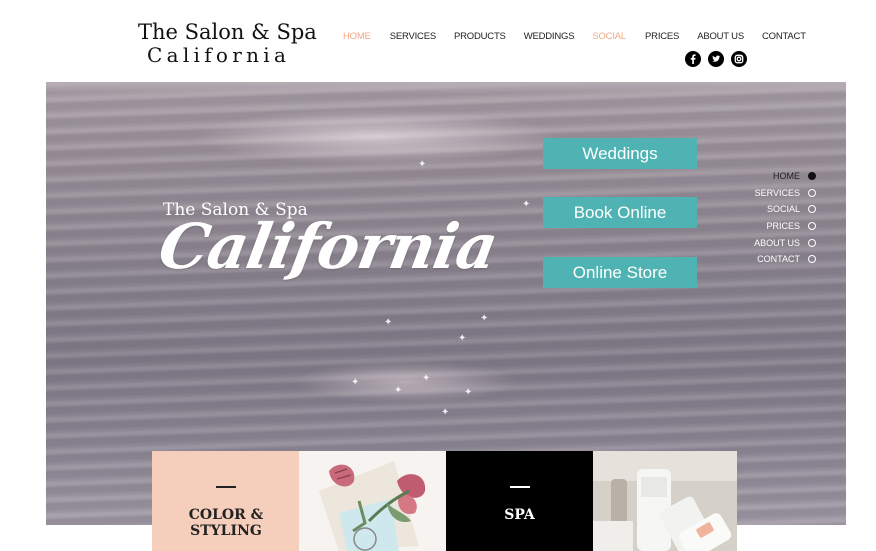  What do you see at coordinates (786, 176) in the screenshot?
I see `side-nav-label: HOME` at bounding box center [786, 176].